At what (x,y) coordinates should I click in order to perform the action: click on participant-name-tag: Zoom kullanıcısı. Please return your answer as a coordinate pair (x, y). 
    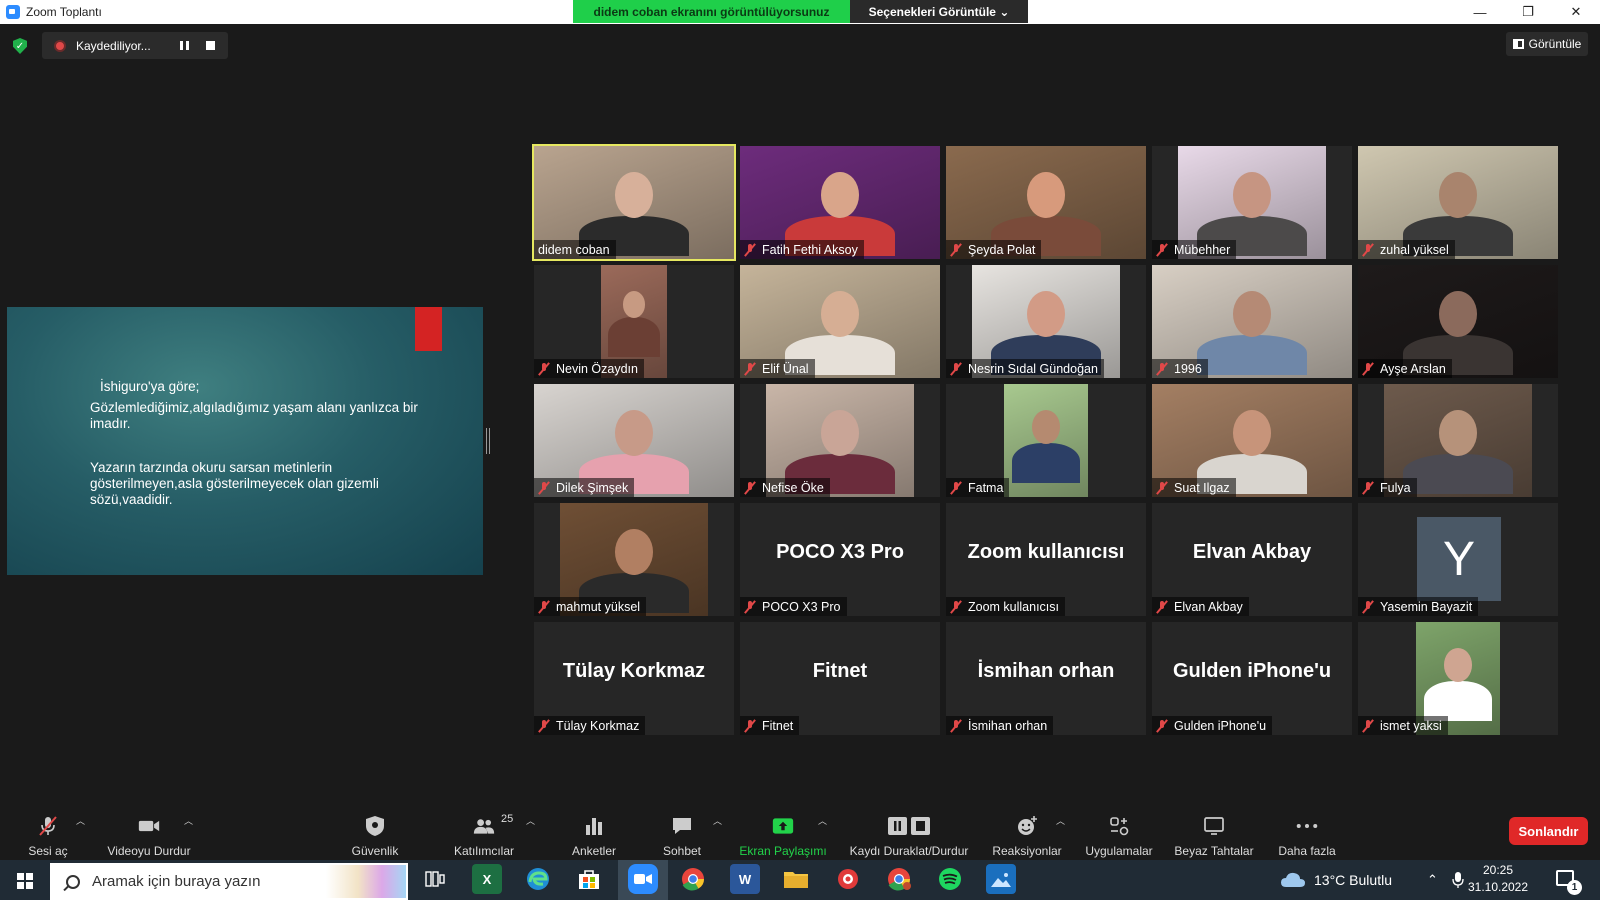
    Looking at the image, I should click on (1006, 606).